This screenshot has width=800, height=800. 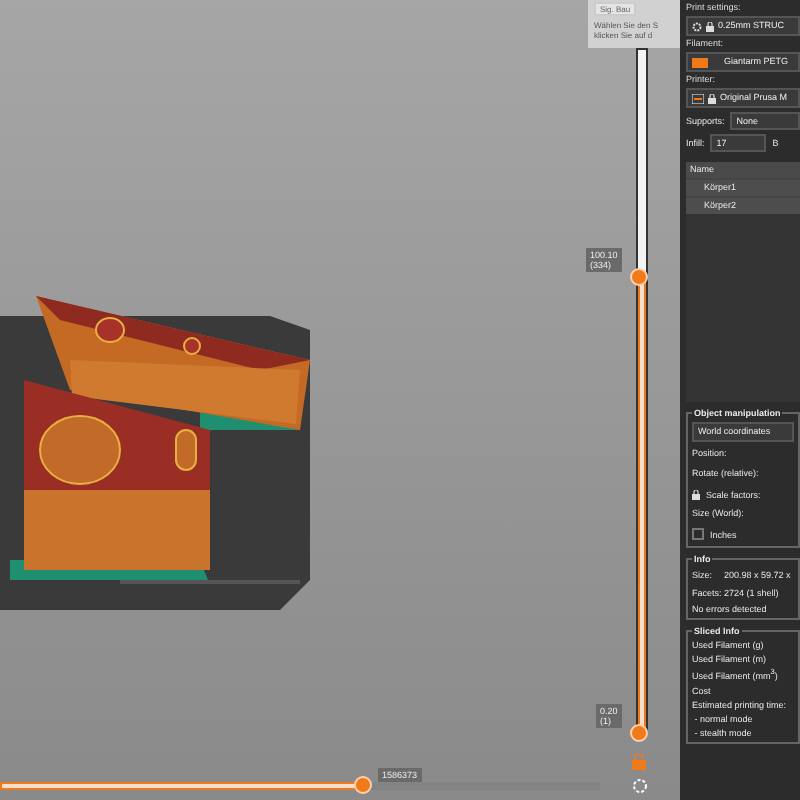 I want to click on gear-icon, so click(x=697, y=26).